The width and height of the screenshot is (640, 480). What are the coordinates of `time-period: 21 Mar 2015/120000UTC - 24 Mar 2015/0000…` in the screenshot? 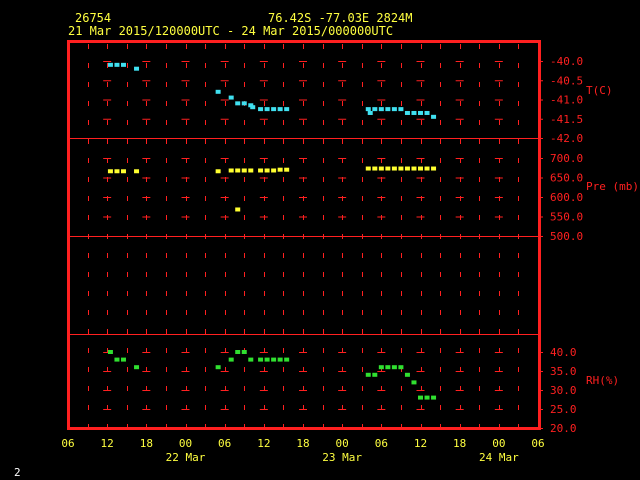 It's located at (230, 31).